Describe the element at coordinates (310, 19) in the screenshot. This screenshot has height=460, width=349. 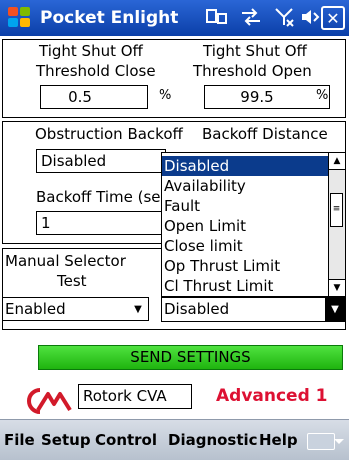
I see `volume-icon` at that location.